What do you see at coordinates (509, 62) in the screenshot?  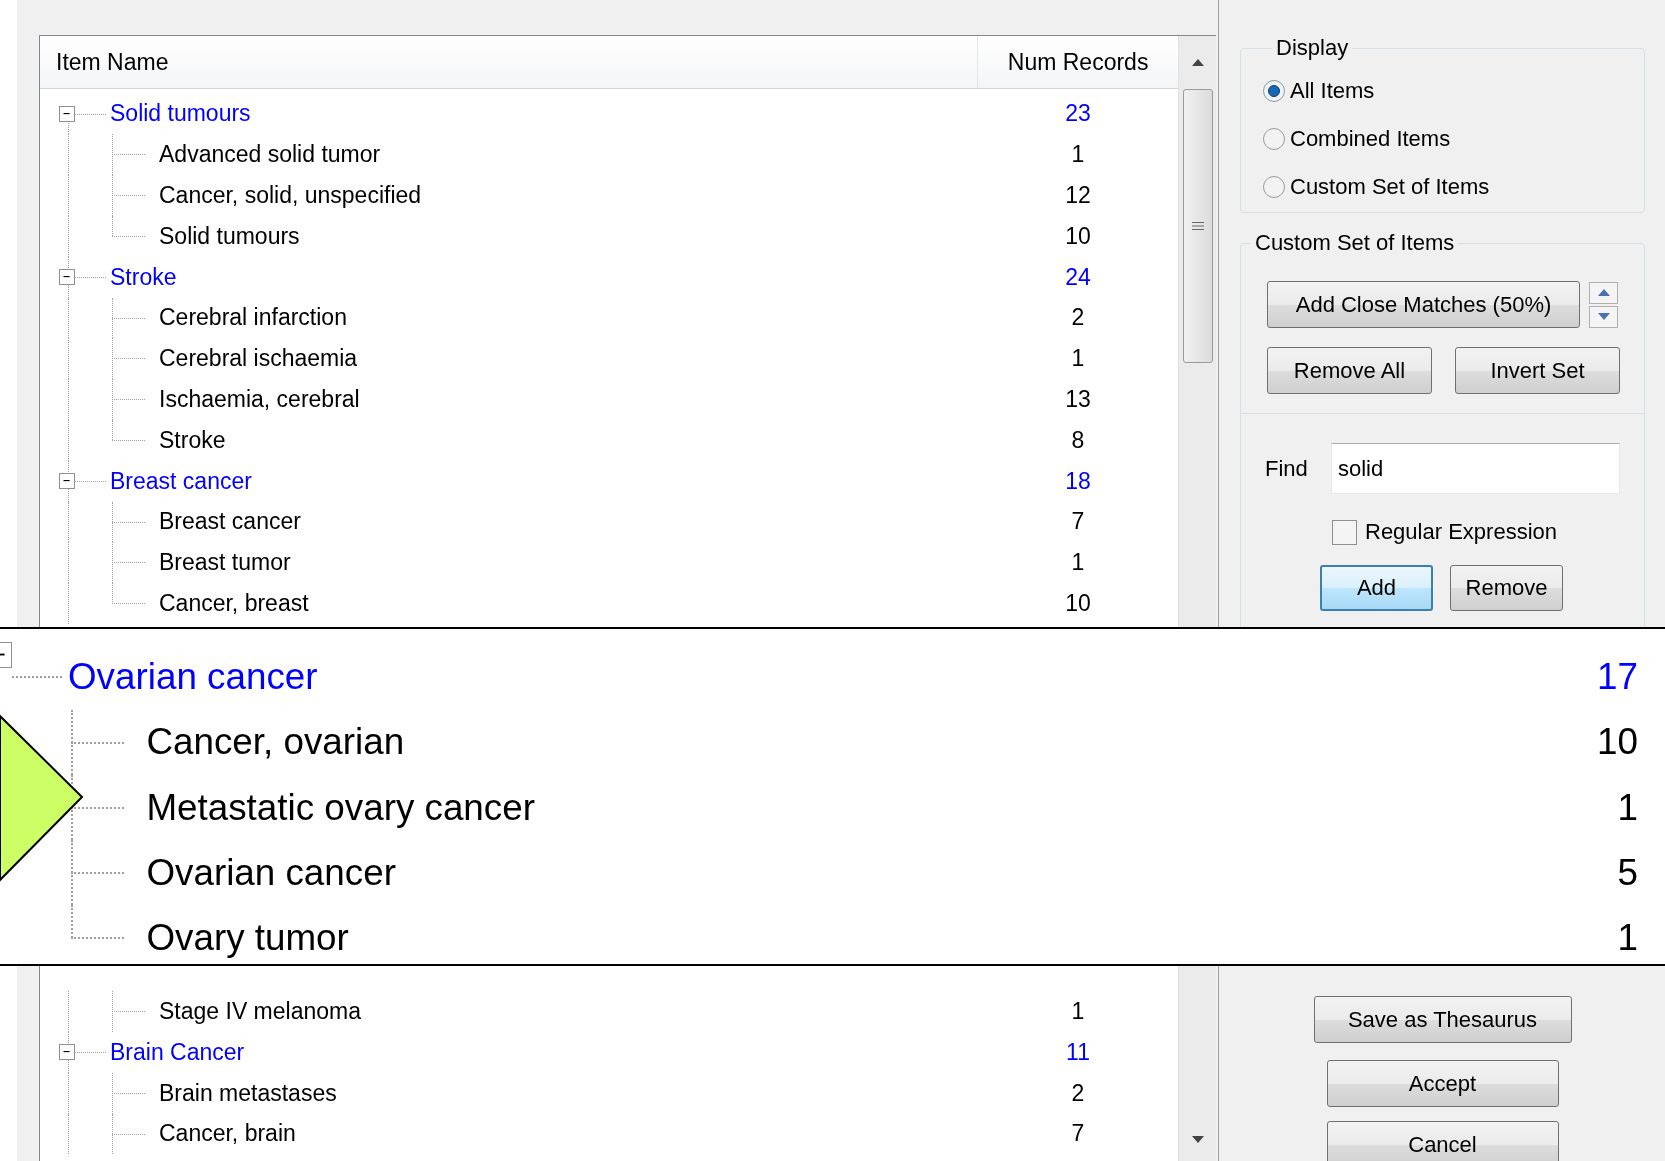 I see `column-header: Item Name` at bounding box center [509, 62].